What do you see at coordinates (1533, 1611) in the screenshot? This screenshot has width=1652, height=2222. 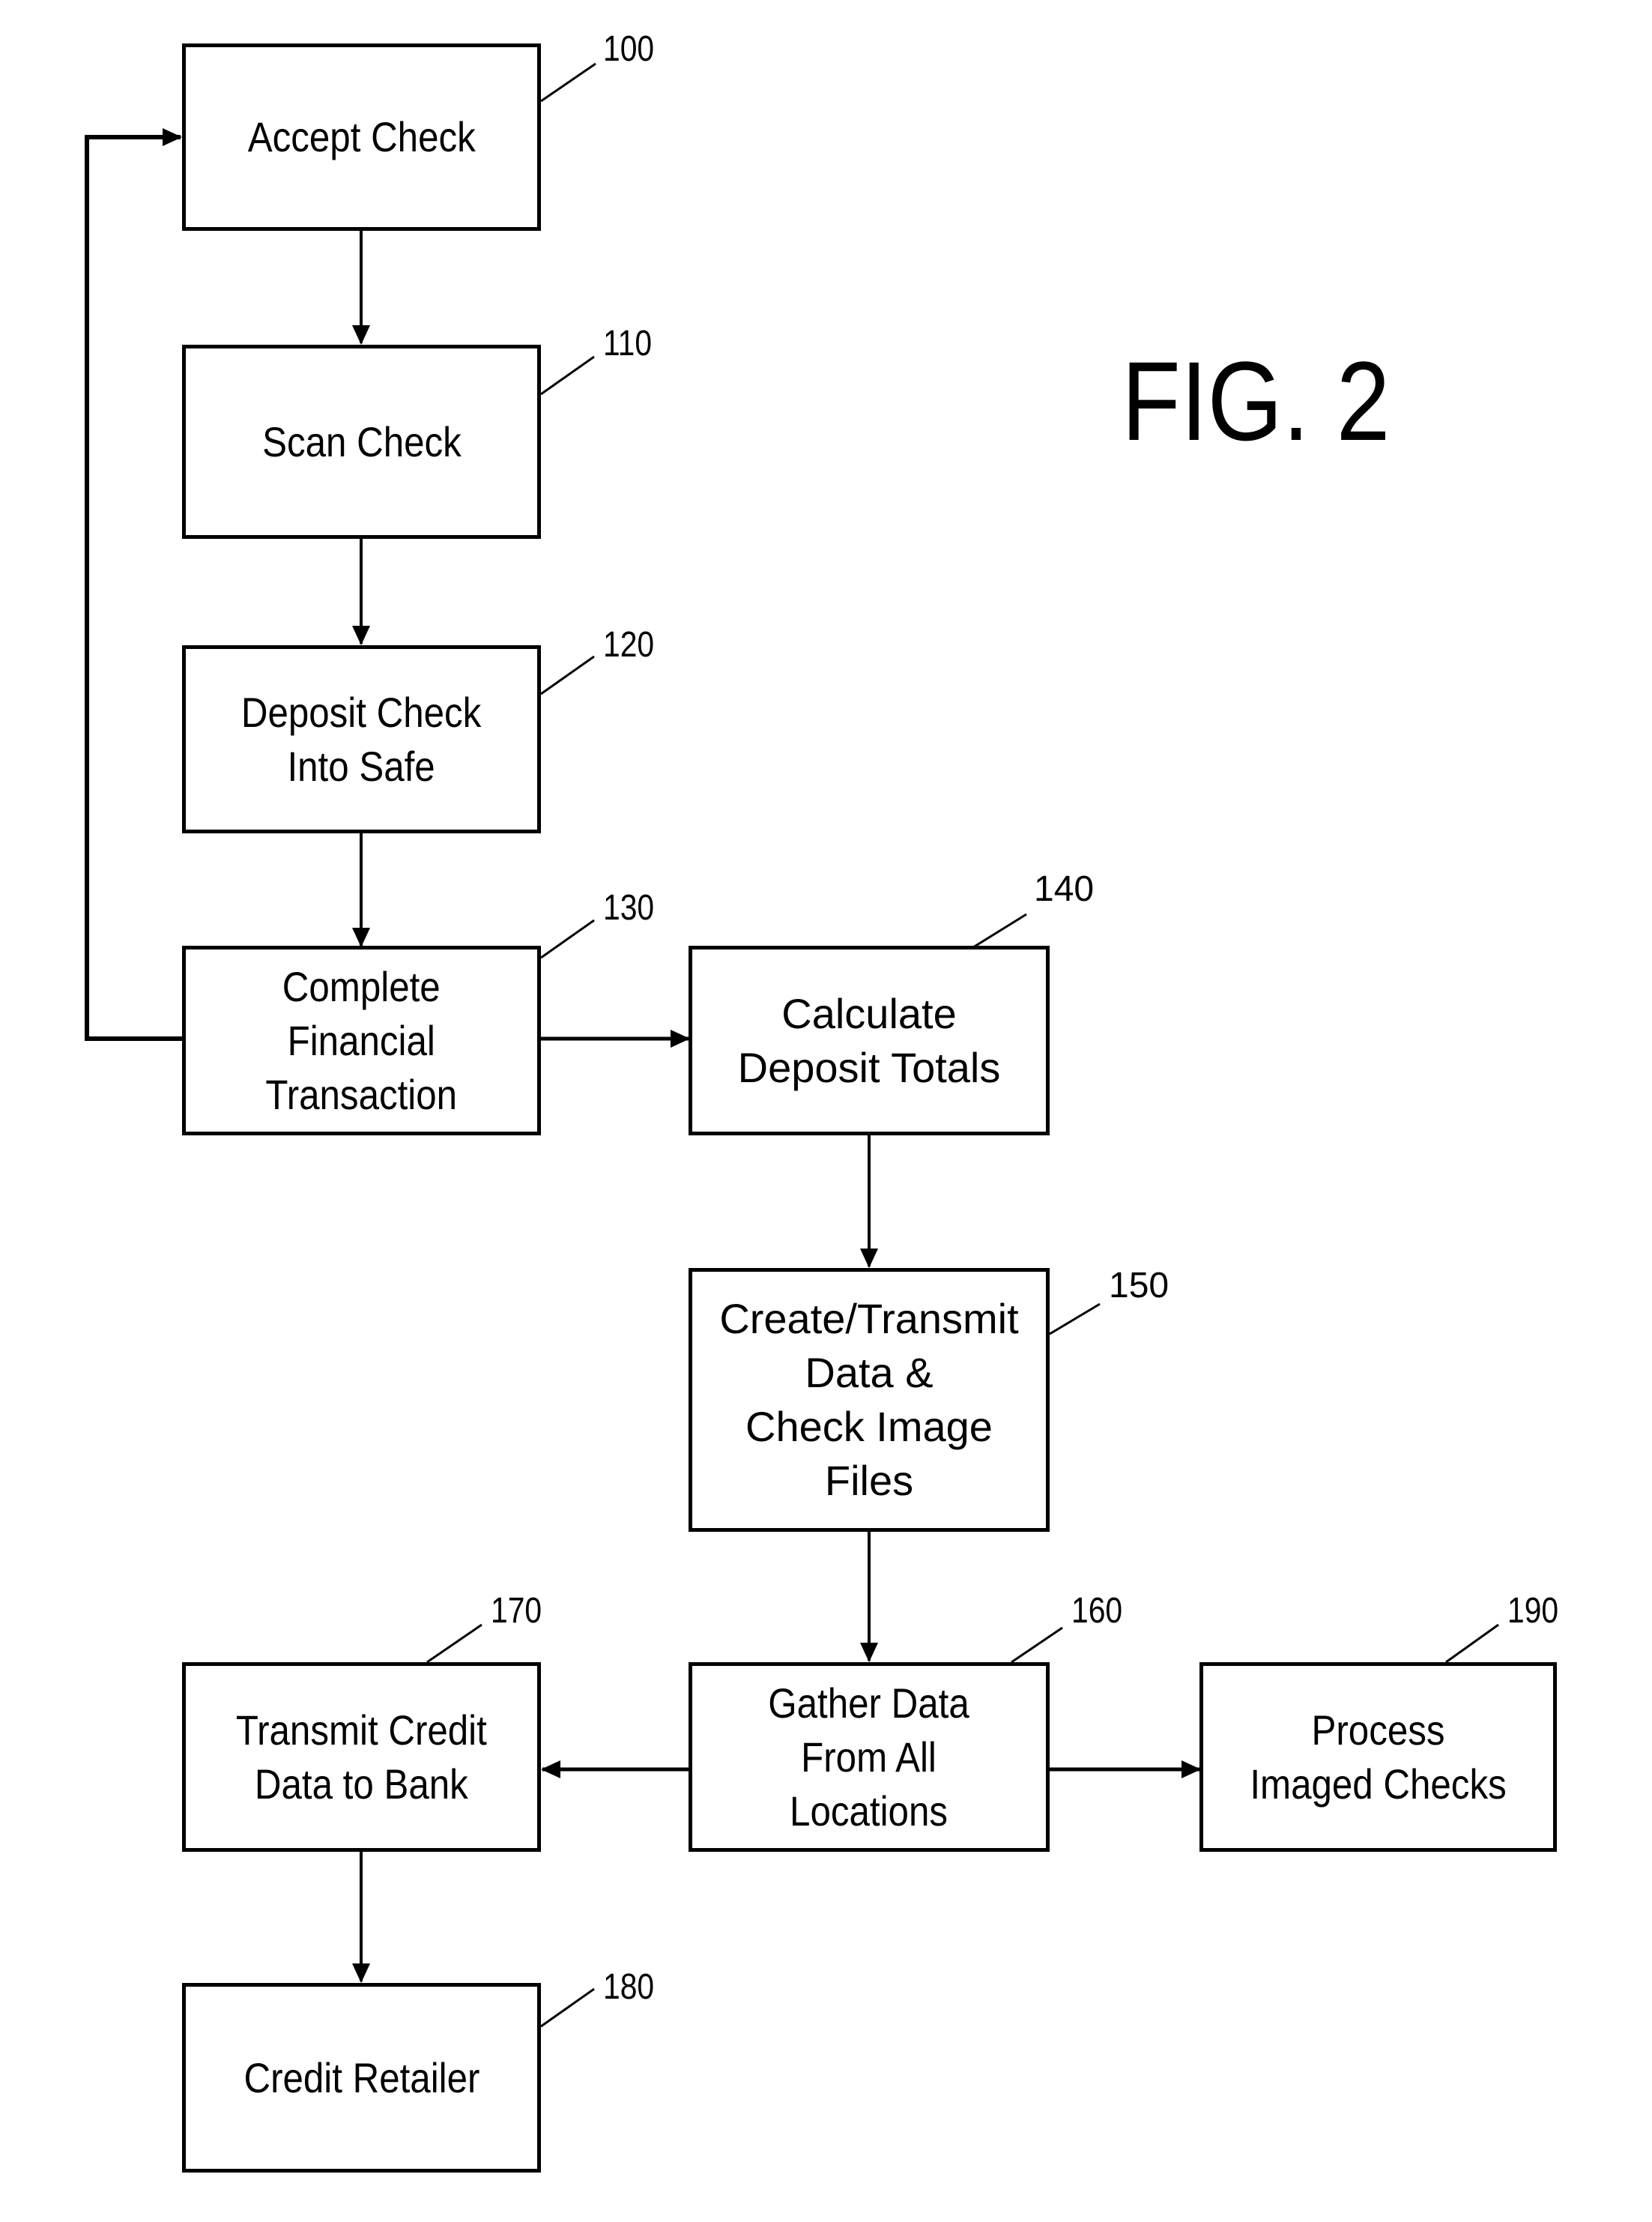 I see `ref-numeral-190: 190` at bounding box center [1533, 1611].